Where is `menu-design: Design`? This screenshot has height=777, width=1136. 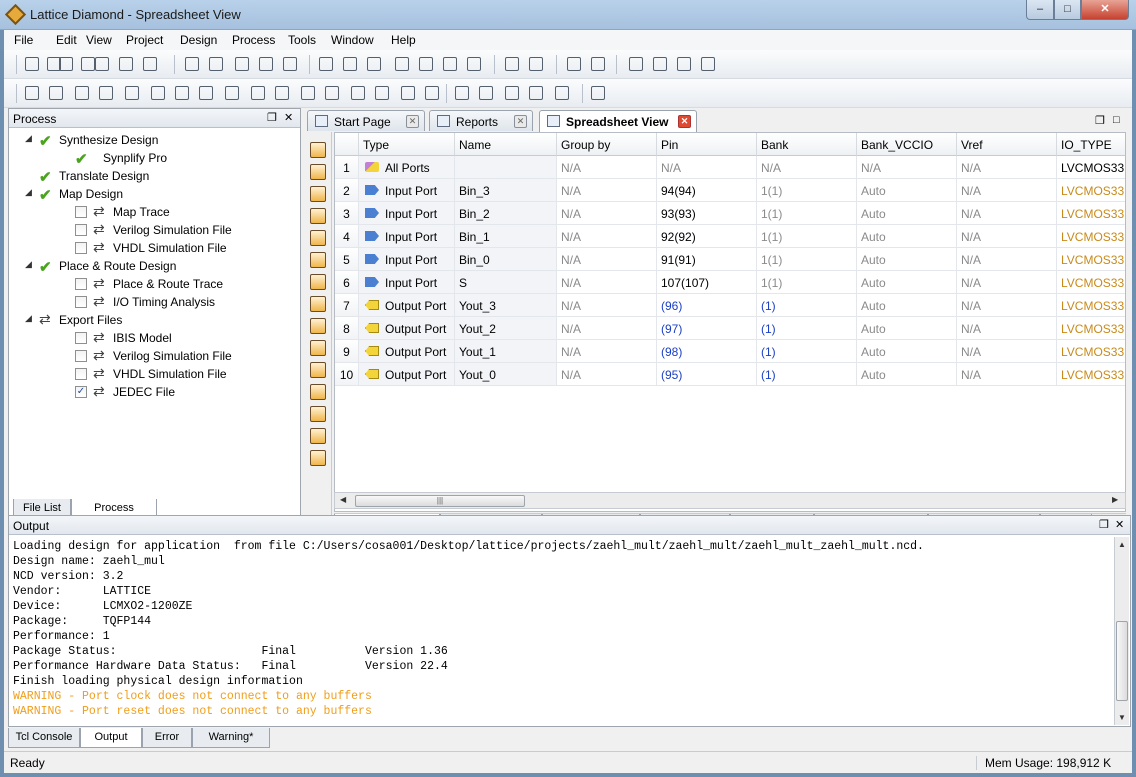 menu-design: Design is located at coordinates (198, 40).